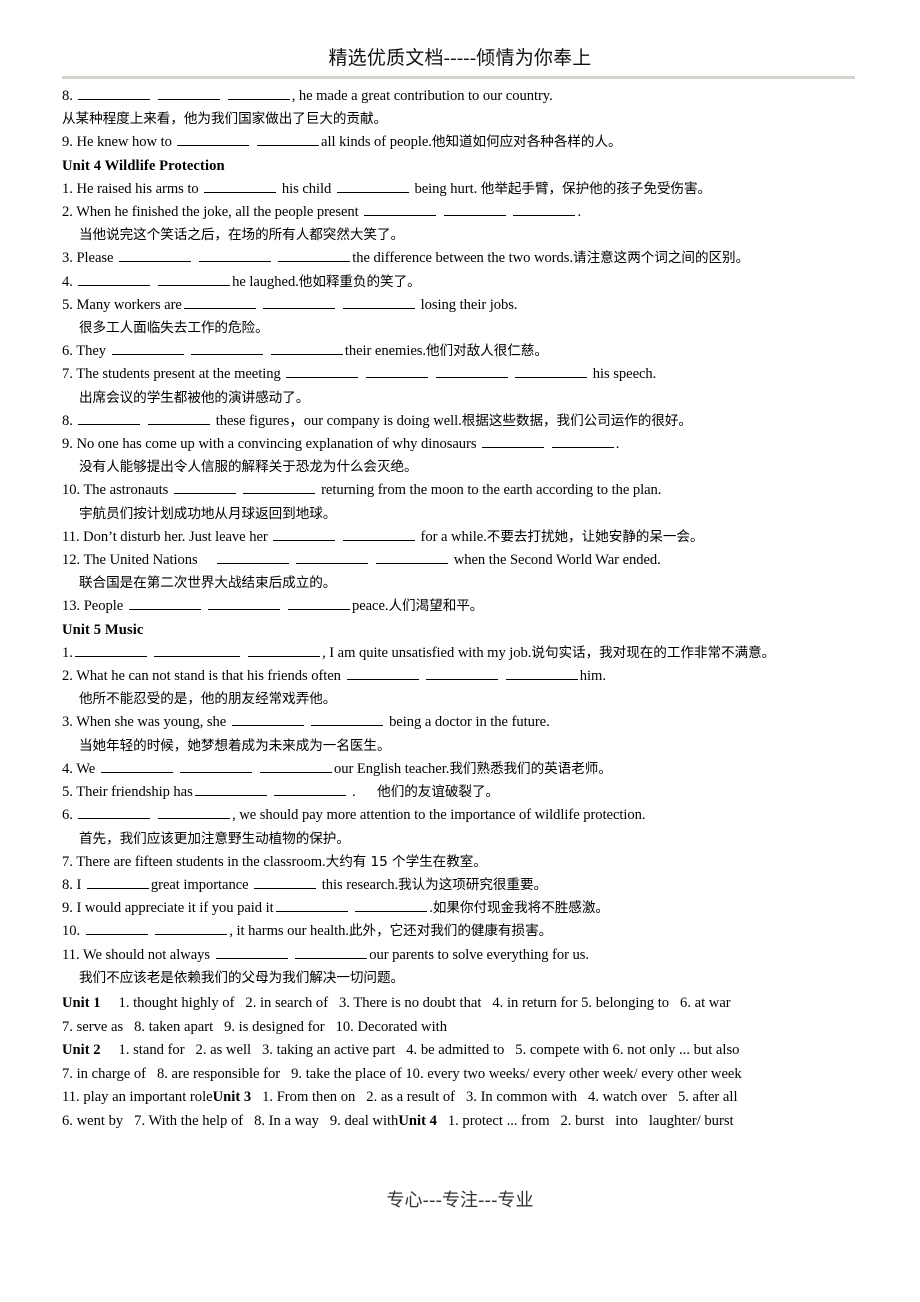 The height and width of the screenshot is (1302, 920). I want to click on translation-inline: 他举起手臂，保护他的孩子免受伤害。, so click(596, 188).